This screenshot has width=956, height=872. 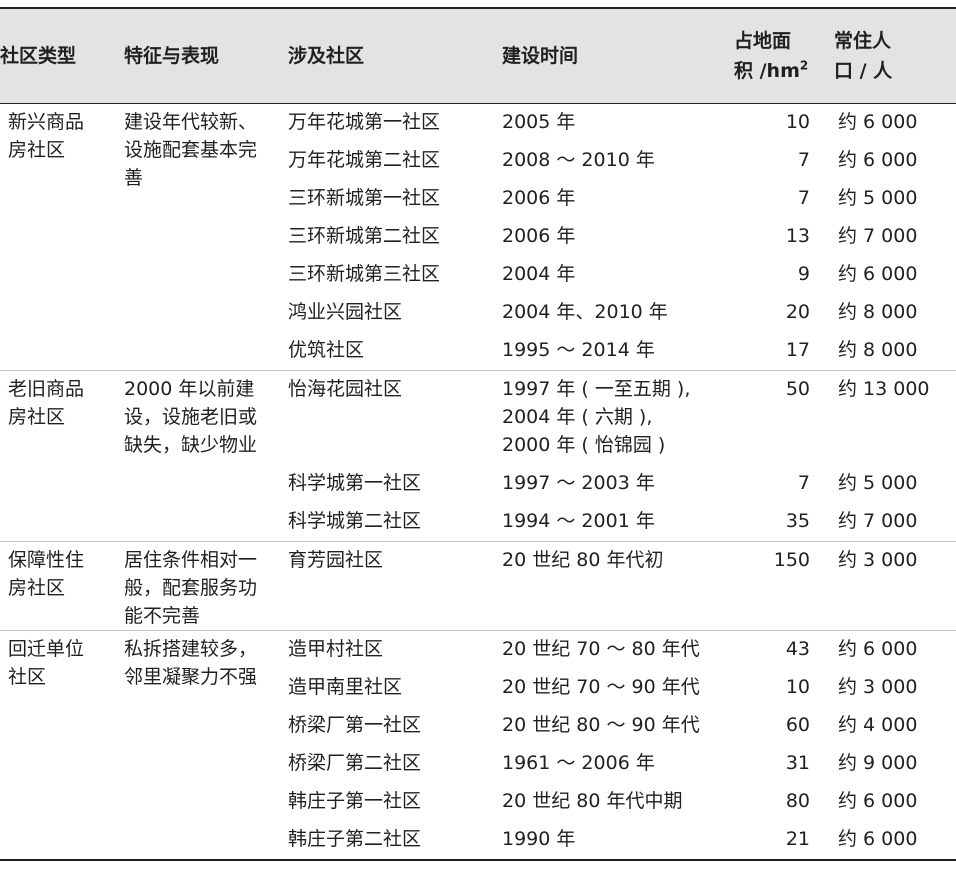 I want to click on cell-area: 31, so click(x=797, y=762).